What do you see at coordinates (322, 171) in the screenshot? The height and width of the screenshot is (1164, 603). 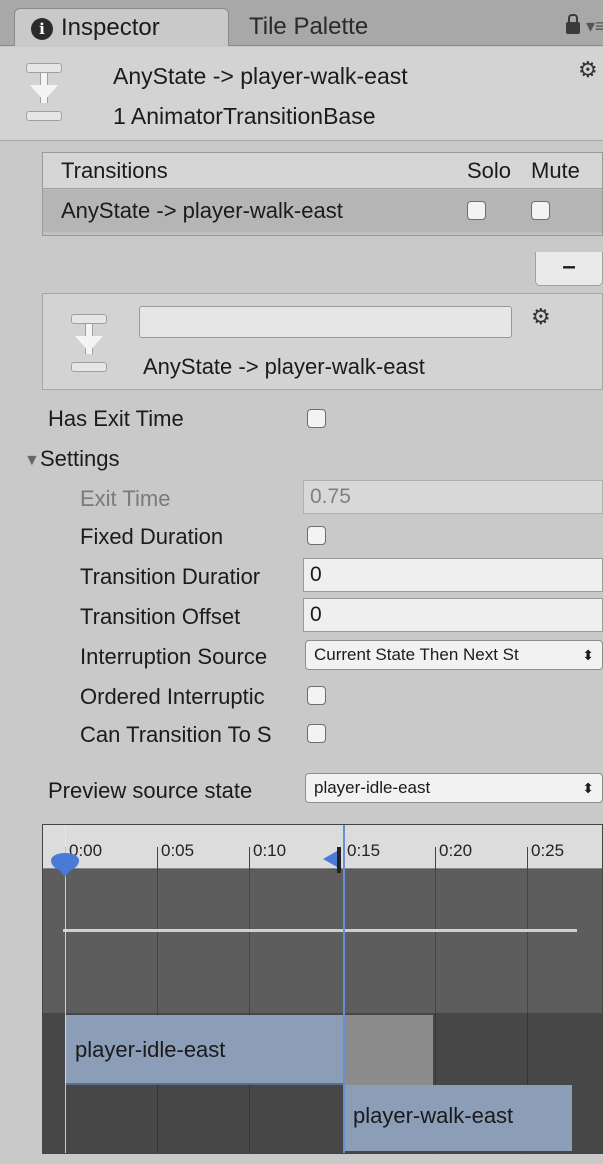 I see `transitions-list-header: Transitions Solo Mute` at bounding box center [322, 171].